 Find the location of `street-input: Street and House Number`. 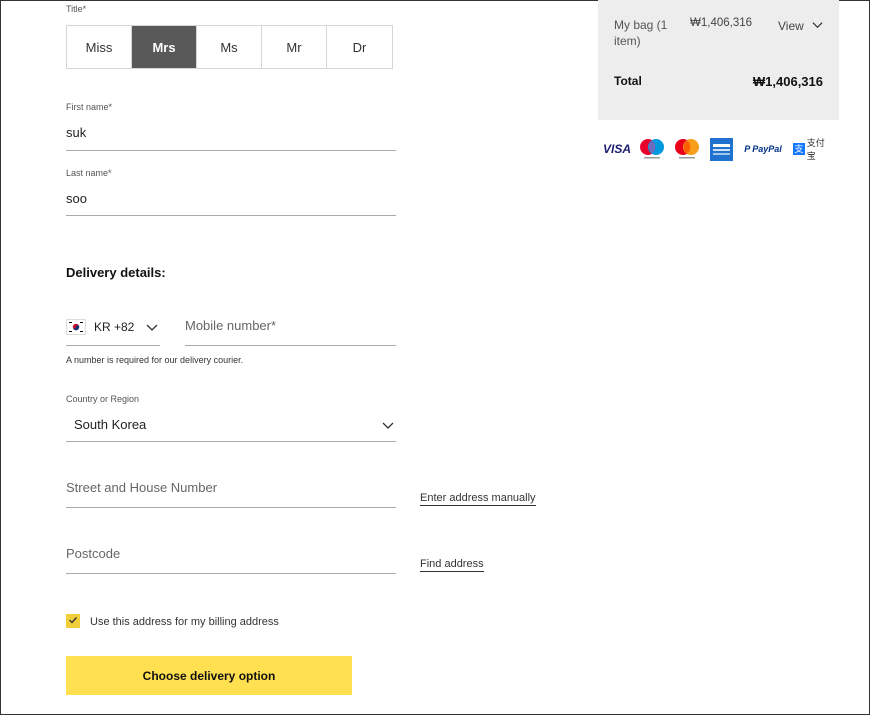

street-input: Street and House Number is located at coordinates (141, 487).